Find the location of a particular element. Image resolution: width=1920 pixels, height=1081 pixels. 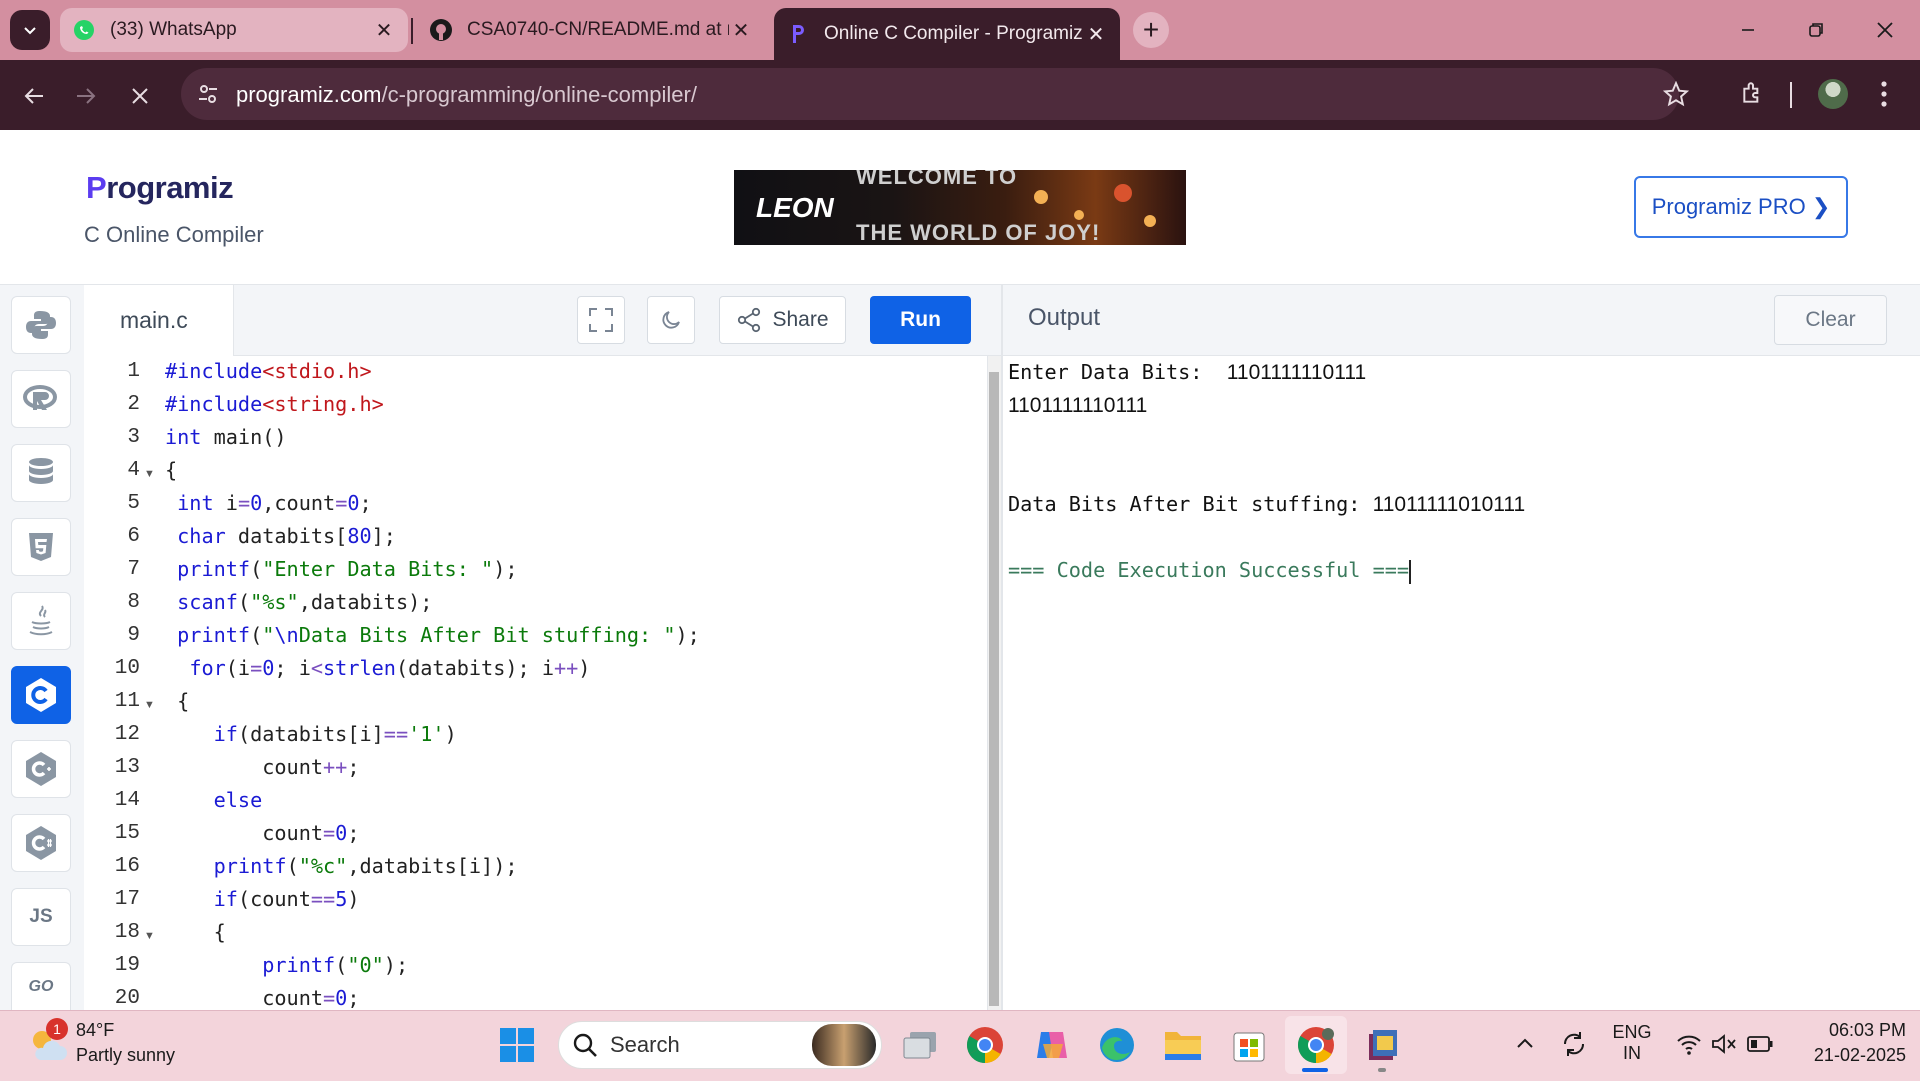

line-number: 6 is located at coordinates (133, 536).